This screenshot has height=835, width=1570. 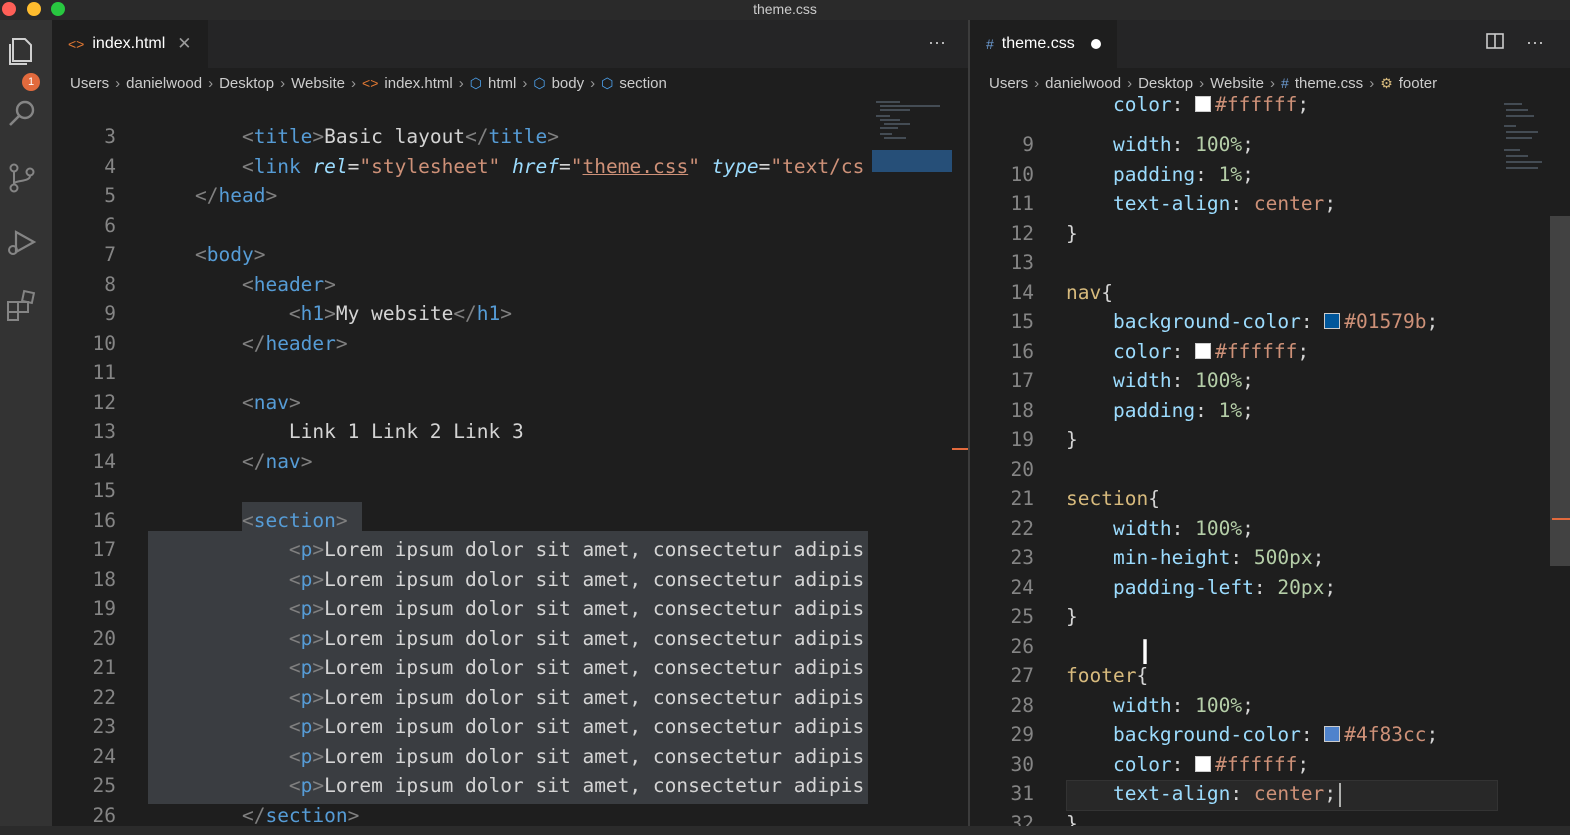 What do you see at coordinates (568, 83) in the screenshot?
I see `breadcrumb-item: body` at bounding box center [568, 83].